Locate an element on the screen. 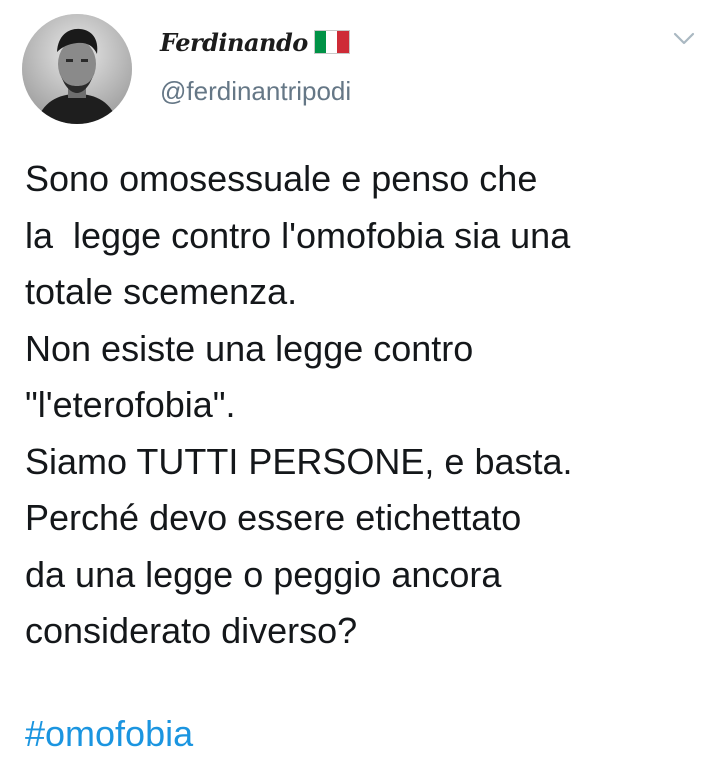 The width and height of the screenshot is (720, 773). tweet-text-line: Sono omosessuale e penso che is located at coordinates (281, 178).